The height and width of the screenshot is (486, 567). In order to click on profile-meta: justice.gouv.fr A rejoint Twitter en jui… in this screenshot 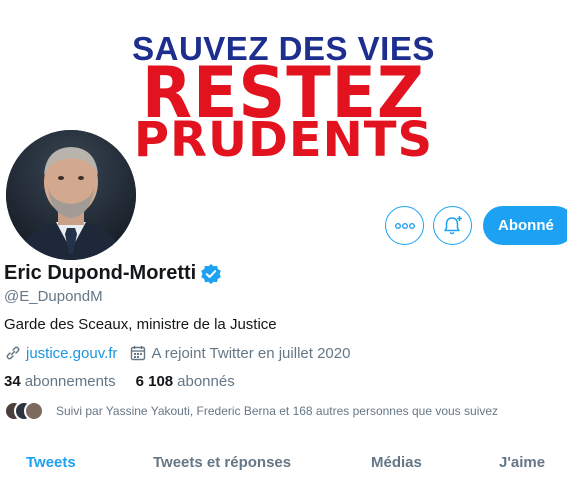, I will do `click(177, 353)`.